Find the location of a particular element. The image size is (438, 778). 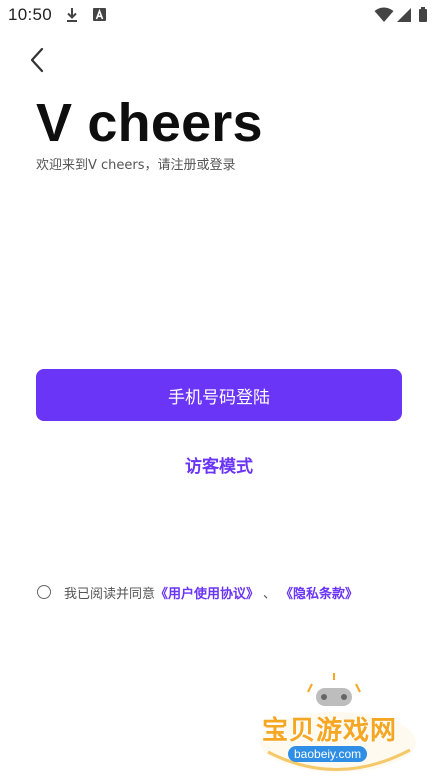

phone-login-button: 手机号码登陆 is located at coordinates (219, 395).